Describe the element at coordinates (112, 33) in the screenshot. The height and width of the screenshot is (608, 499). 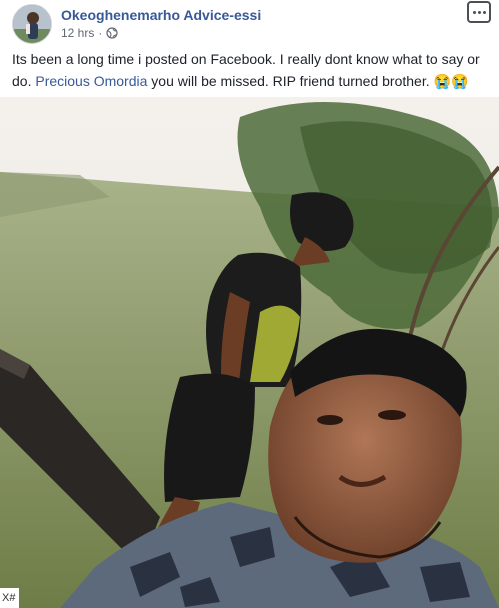
I see `globe-icon` at that location.